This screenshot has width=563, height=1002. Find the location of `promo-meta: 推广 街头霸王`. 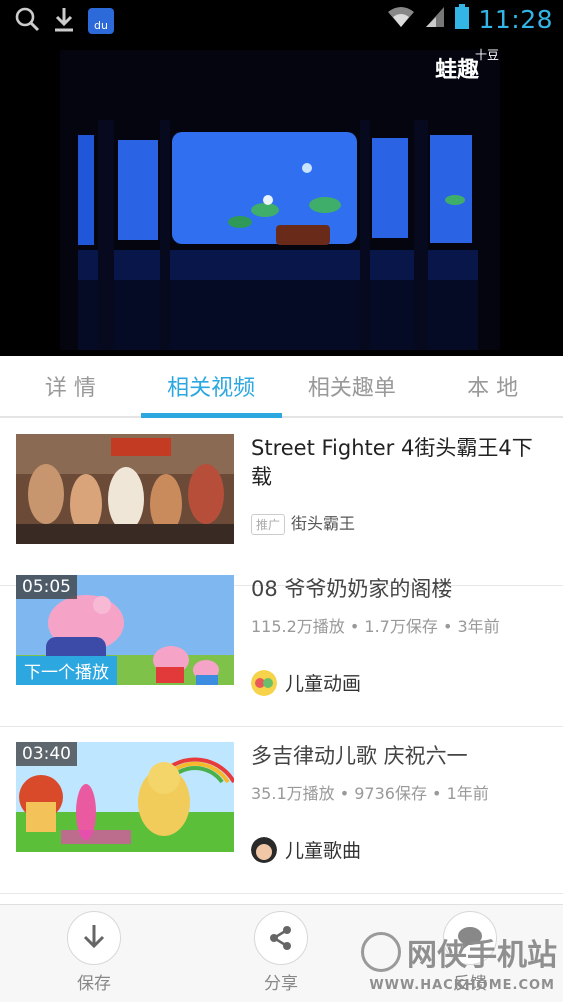

promo-meta: 推广 街头霸王 is located at coordinates (303, 522).